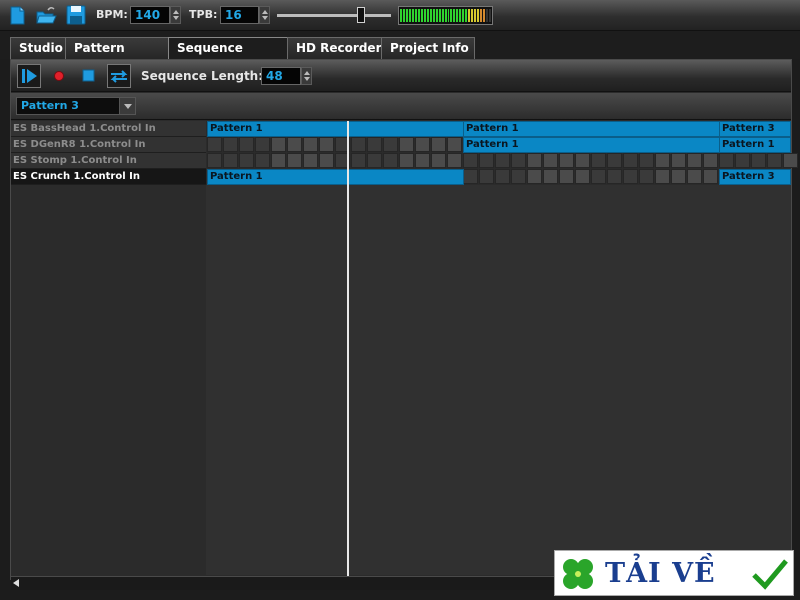 The image size is (800, 600). What do you see at coordinates (283, 583) in the screenshot?
I see `horizontal-scrollbar` at bounding box center [283, 583].